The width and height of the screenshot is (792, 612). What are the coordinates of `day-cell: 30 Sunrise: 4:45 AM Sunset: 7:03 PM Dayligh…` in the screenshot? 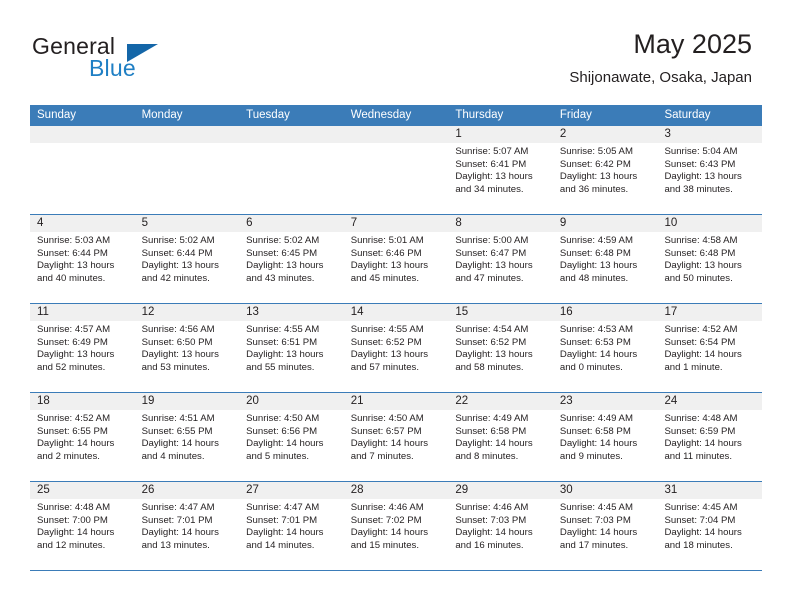 It's located at (605, 526).